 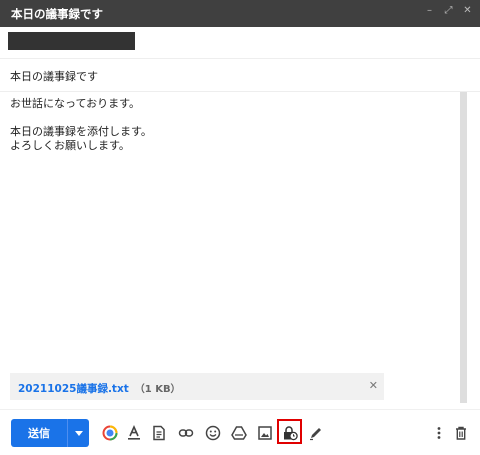 What do you see at coordinates (157, 389) in the screenshot?
I see `attachment-size: （1 KB）` at bounding box center [157, 389].